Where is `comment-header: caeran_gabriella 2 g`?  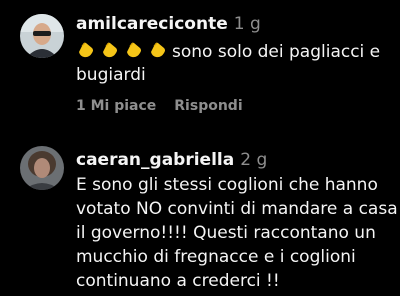
comment-header: caeran_gabriella 2 g is located at coordinates (171, 160).